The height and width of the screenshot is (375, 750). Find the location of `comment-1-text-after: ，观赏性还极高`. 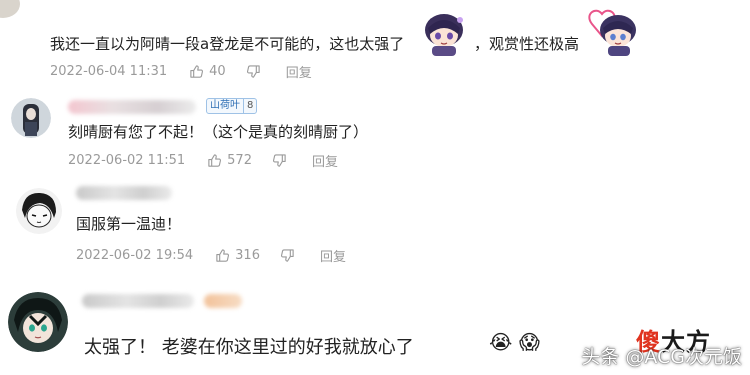

comment-1-text-after: ，观赏性还极高 is located at coordinates (527, 44).